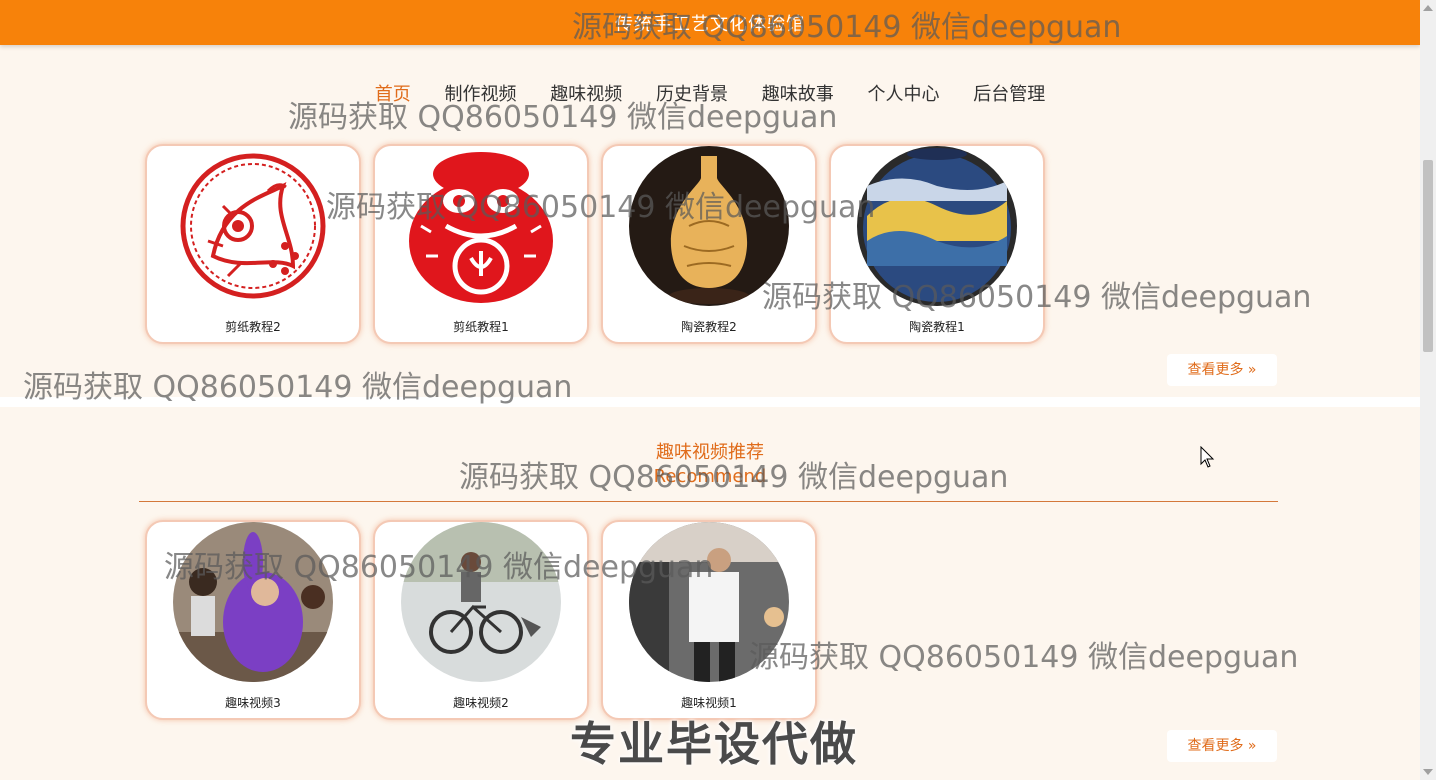  I want to click on card-caption: 陶瓷教程1, so click(937, 327).